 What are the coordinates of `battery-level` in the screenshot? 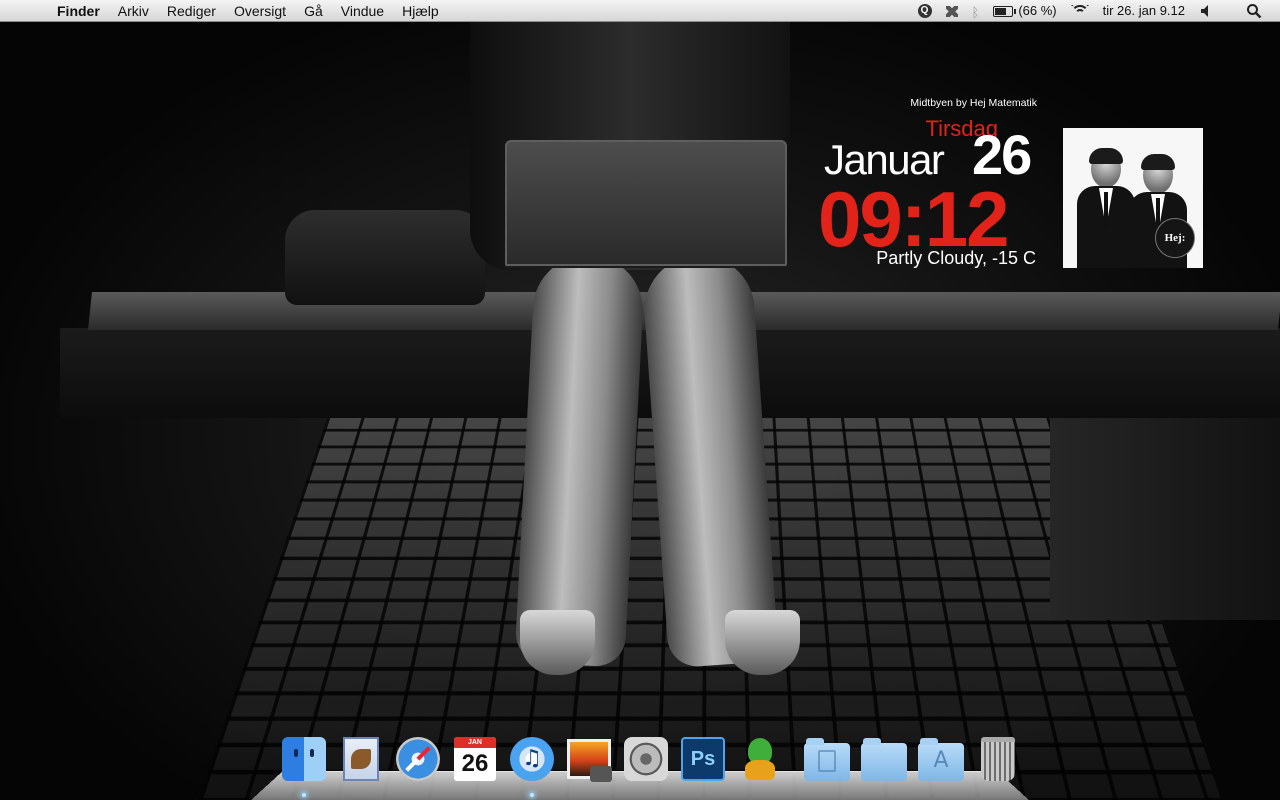 It's located at (1001, 11).